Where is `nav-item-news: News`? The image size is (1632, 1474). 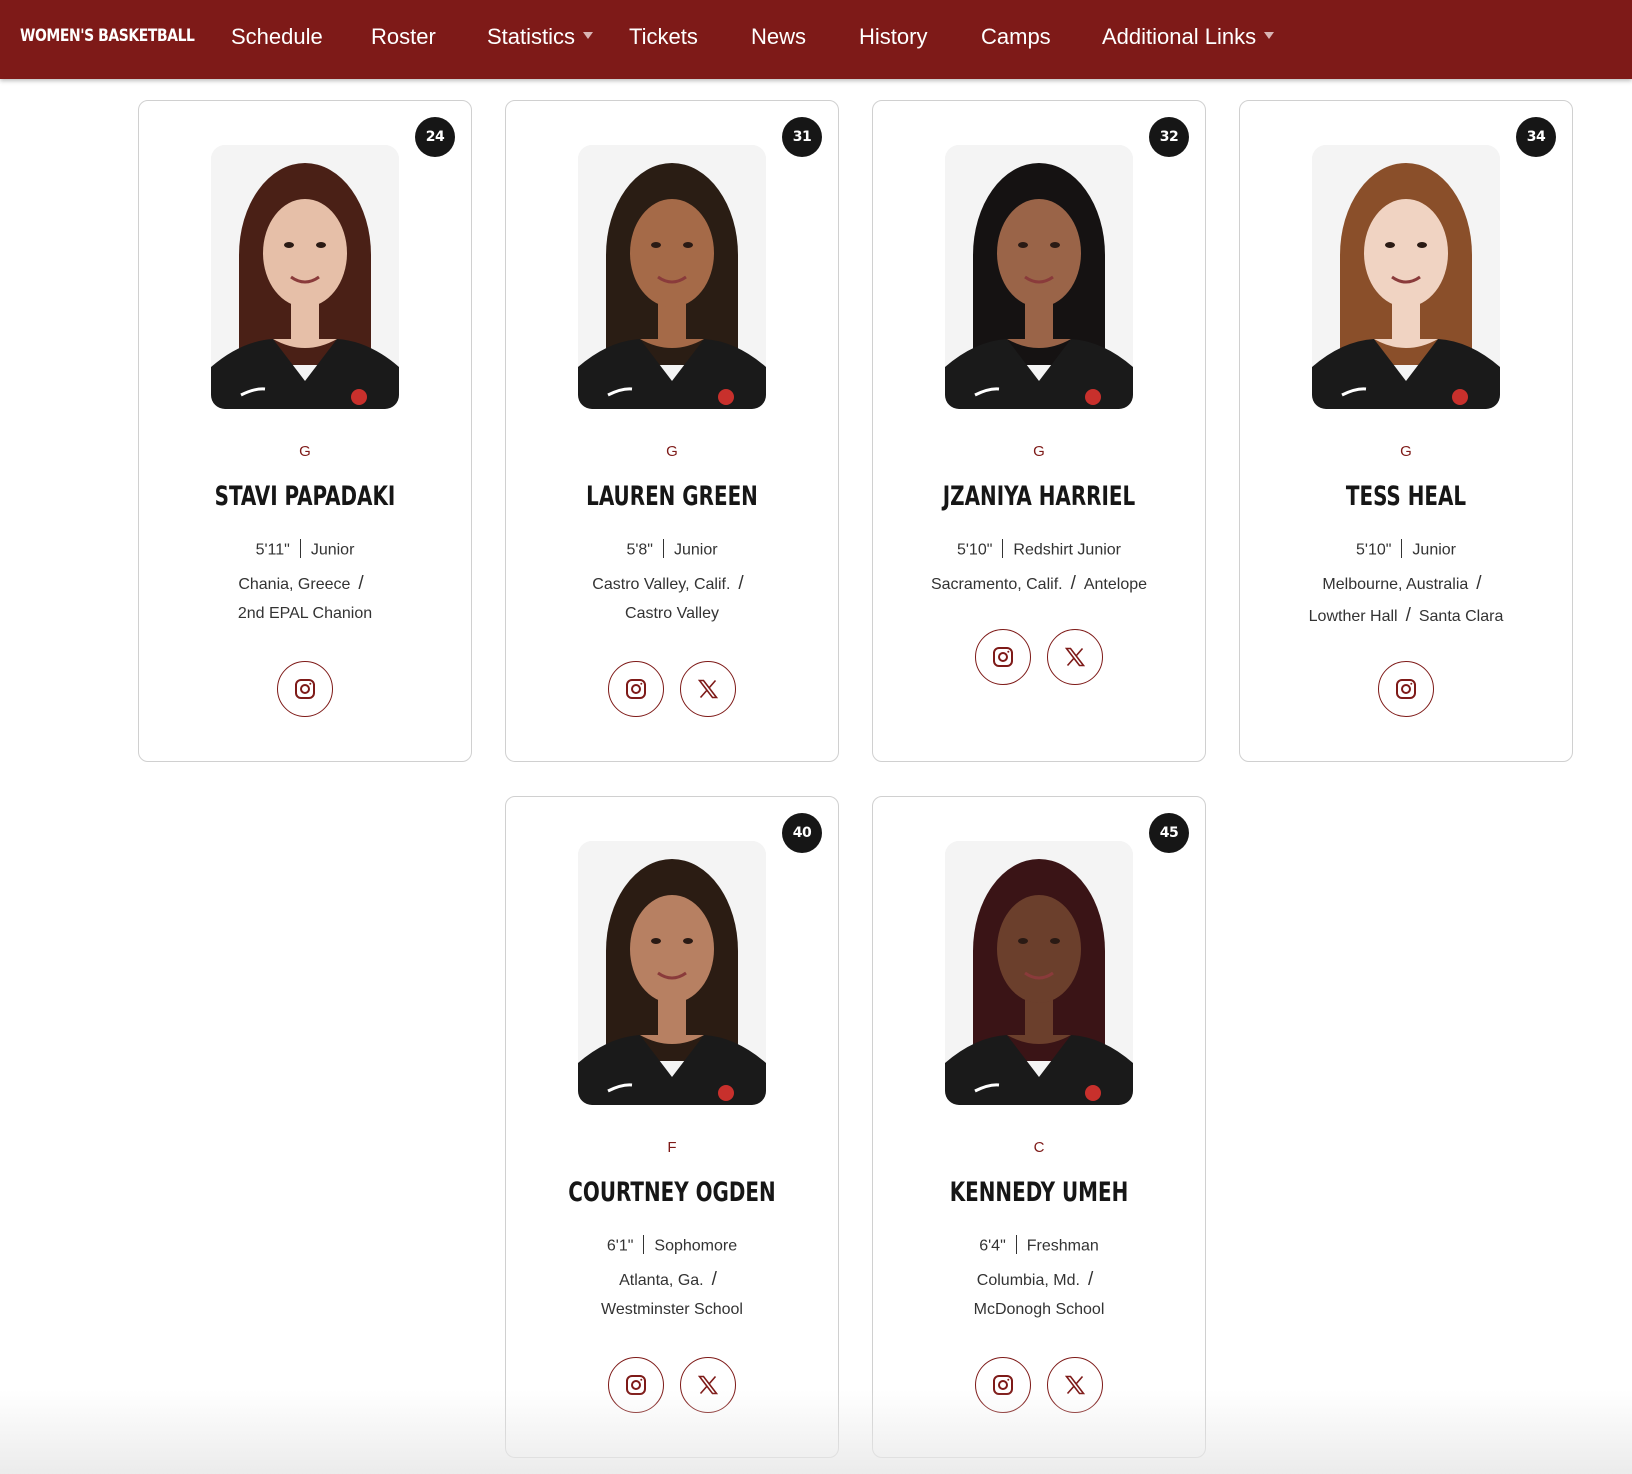
nav-item-news: News is located at coordinates (778, 37).